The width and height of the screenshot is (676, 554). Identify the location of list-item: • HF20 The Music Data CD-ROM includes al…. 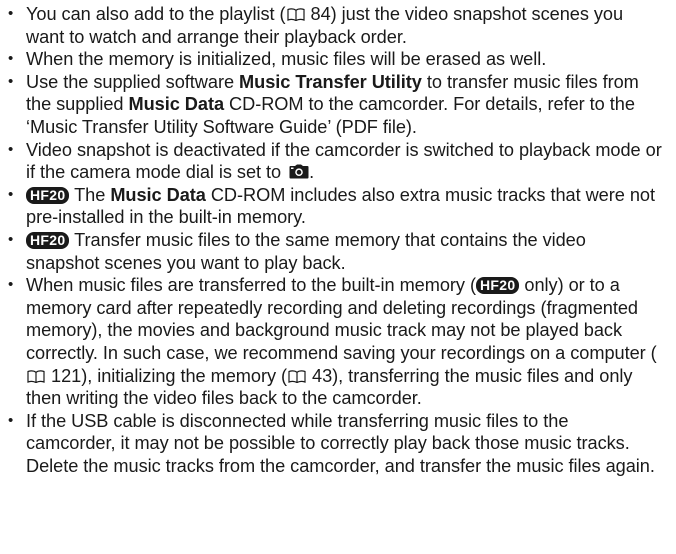
(331, 206).